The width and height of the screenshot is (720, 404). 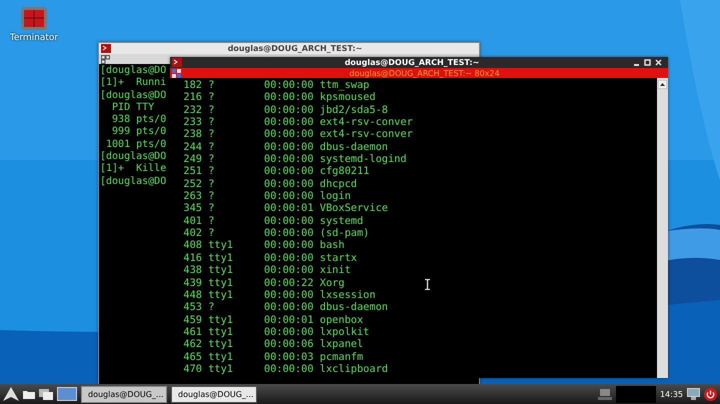 What do you see at coordinates (605, 394) in the screenshot?
I see `network-icon` at bounding box center [605, 394].